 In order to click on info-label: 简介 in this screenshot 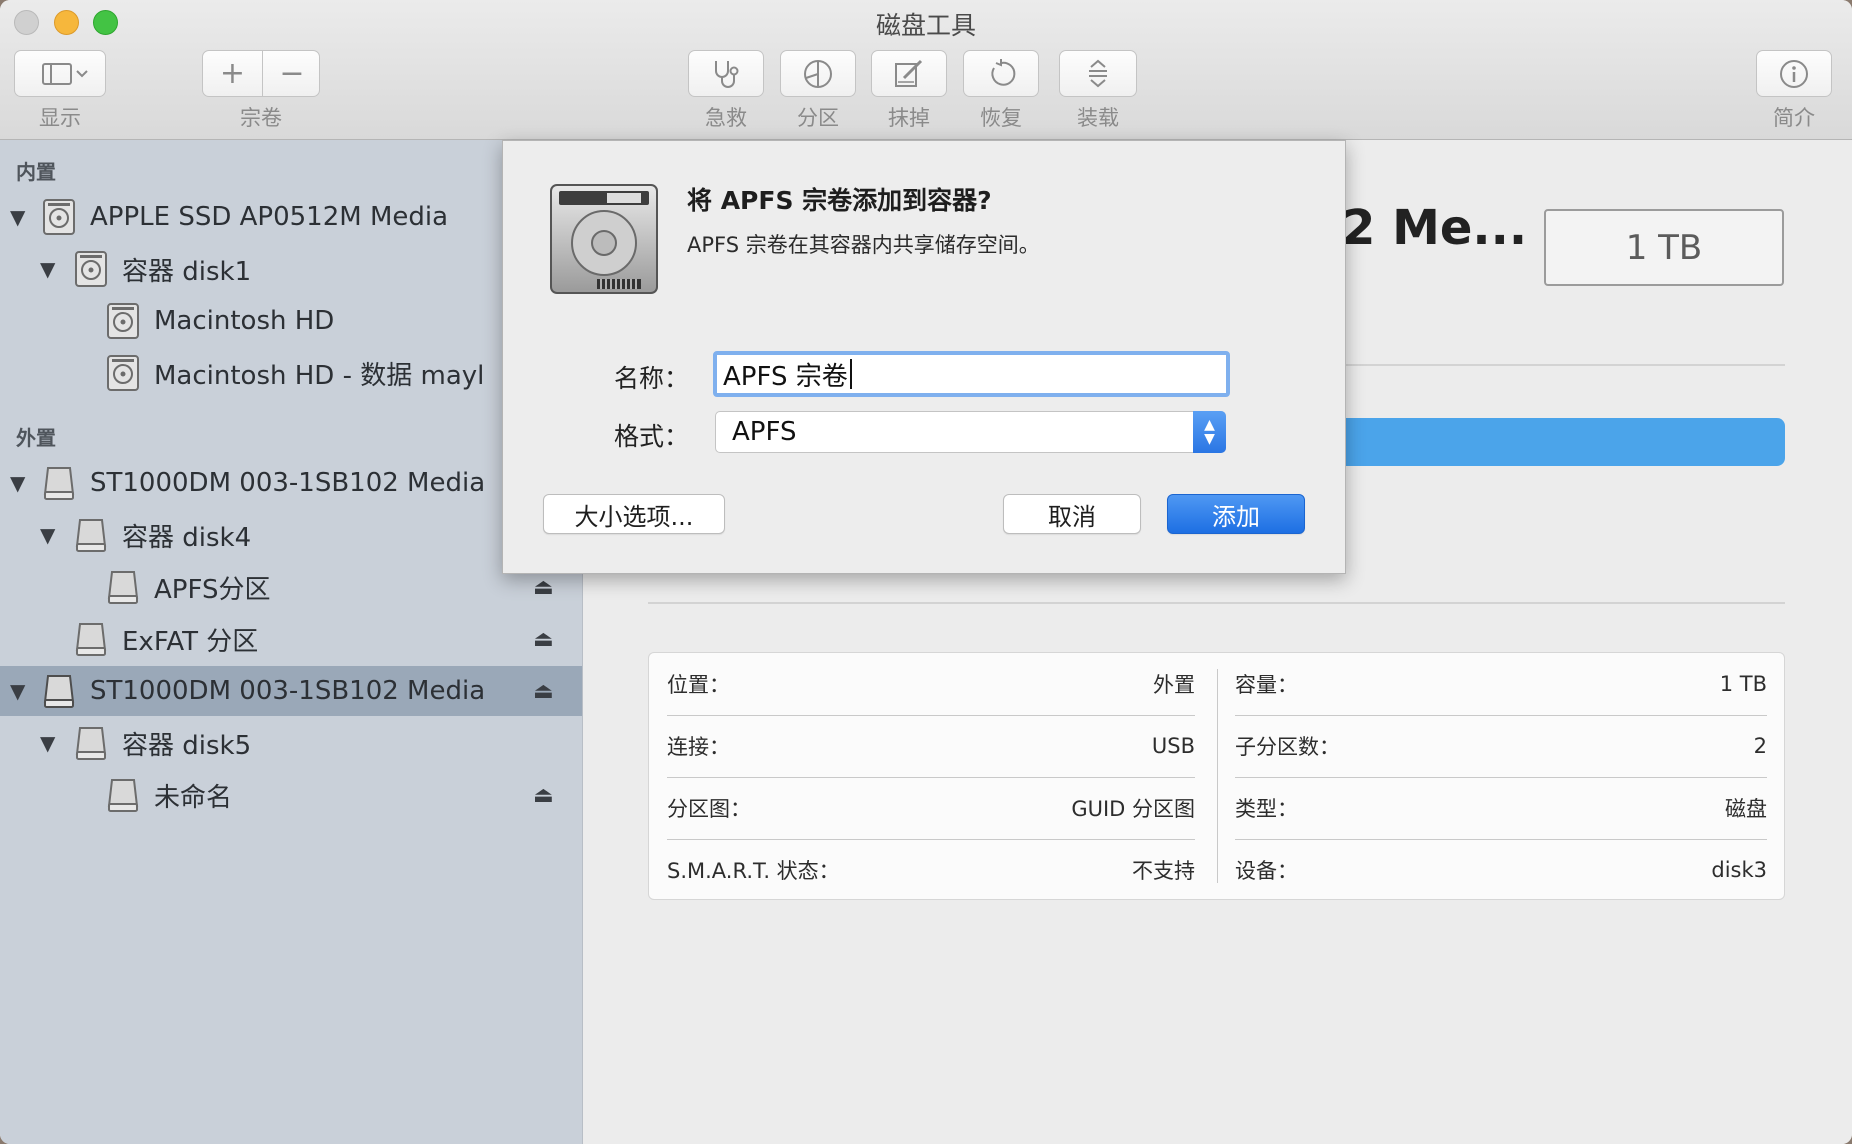, I will do `click(1794, 118)`.